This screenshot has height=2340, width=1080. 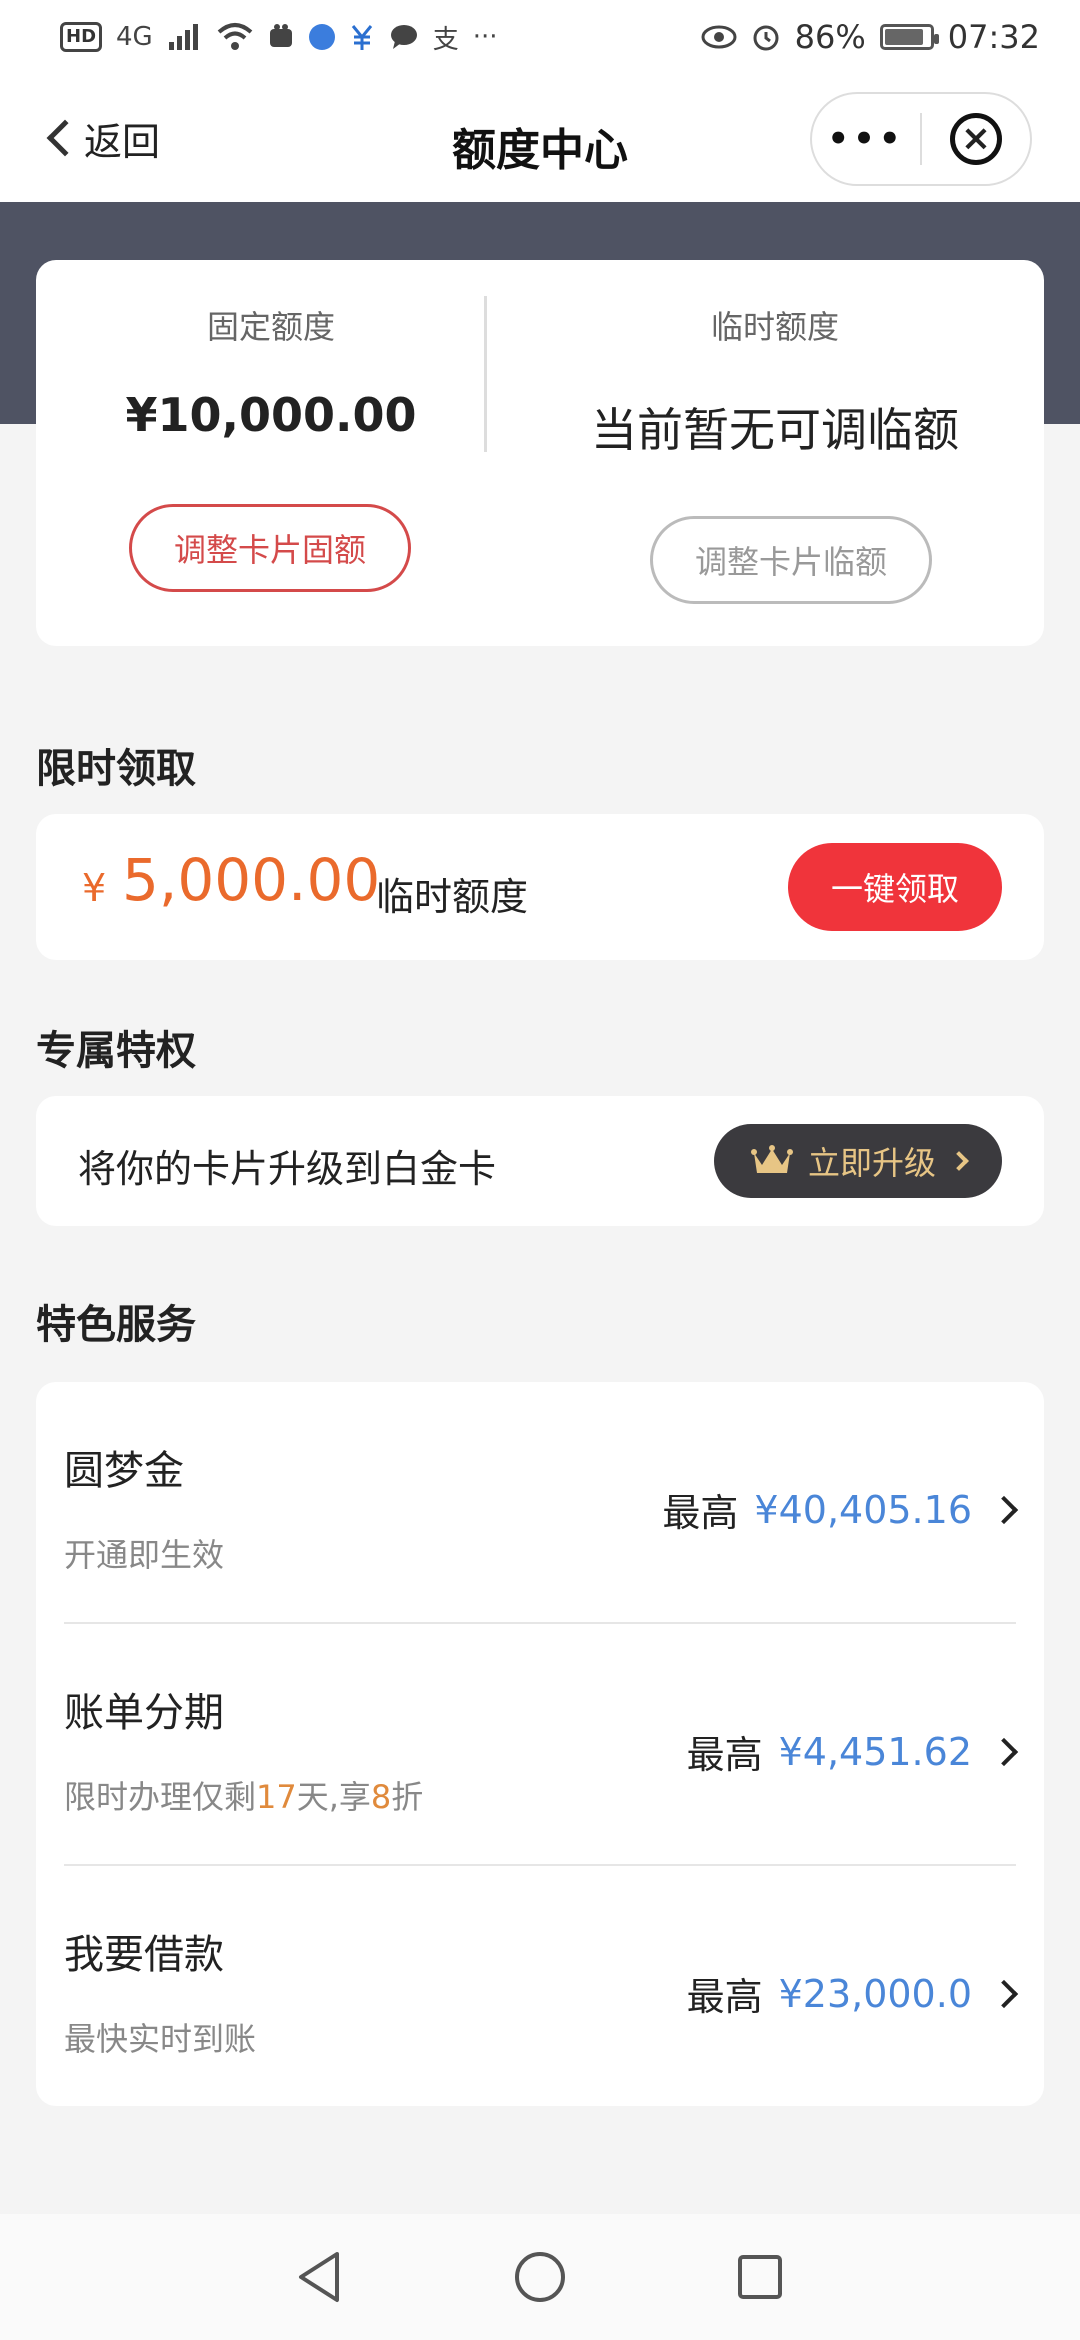 I want to click on temp-quota-column: 临时额度 当前暂无可调临额 调整卡片临额, so click(x=775, y=453).